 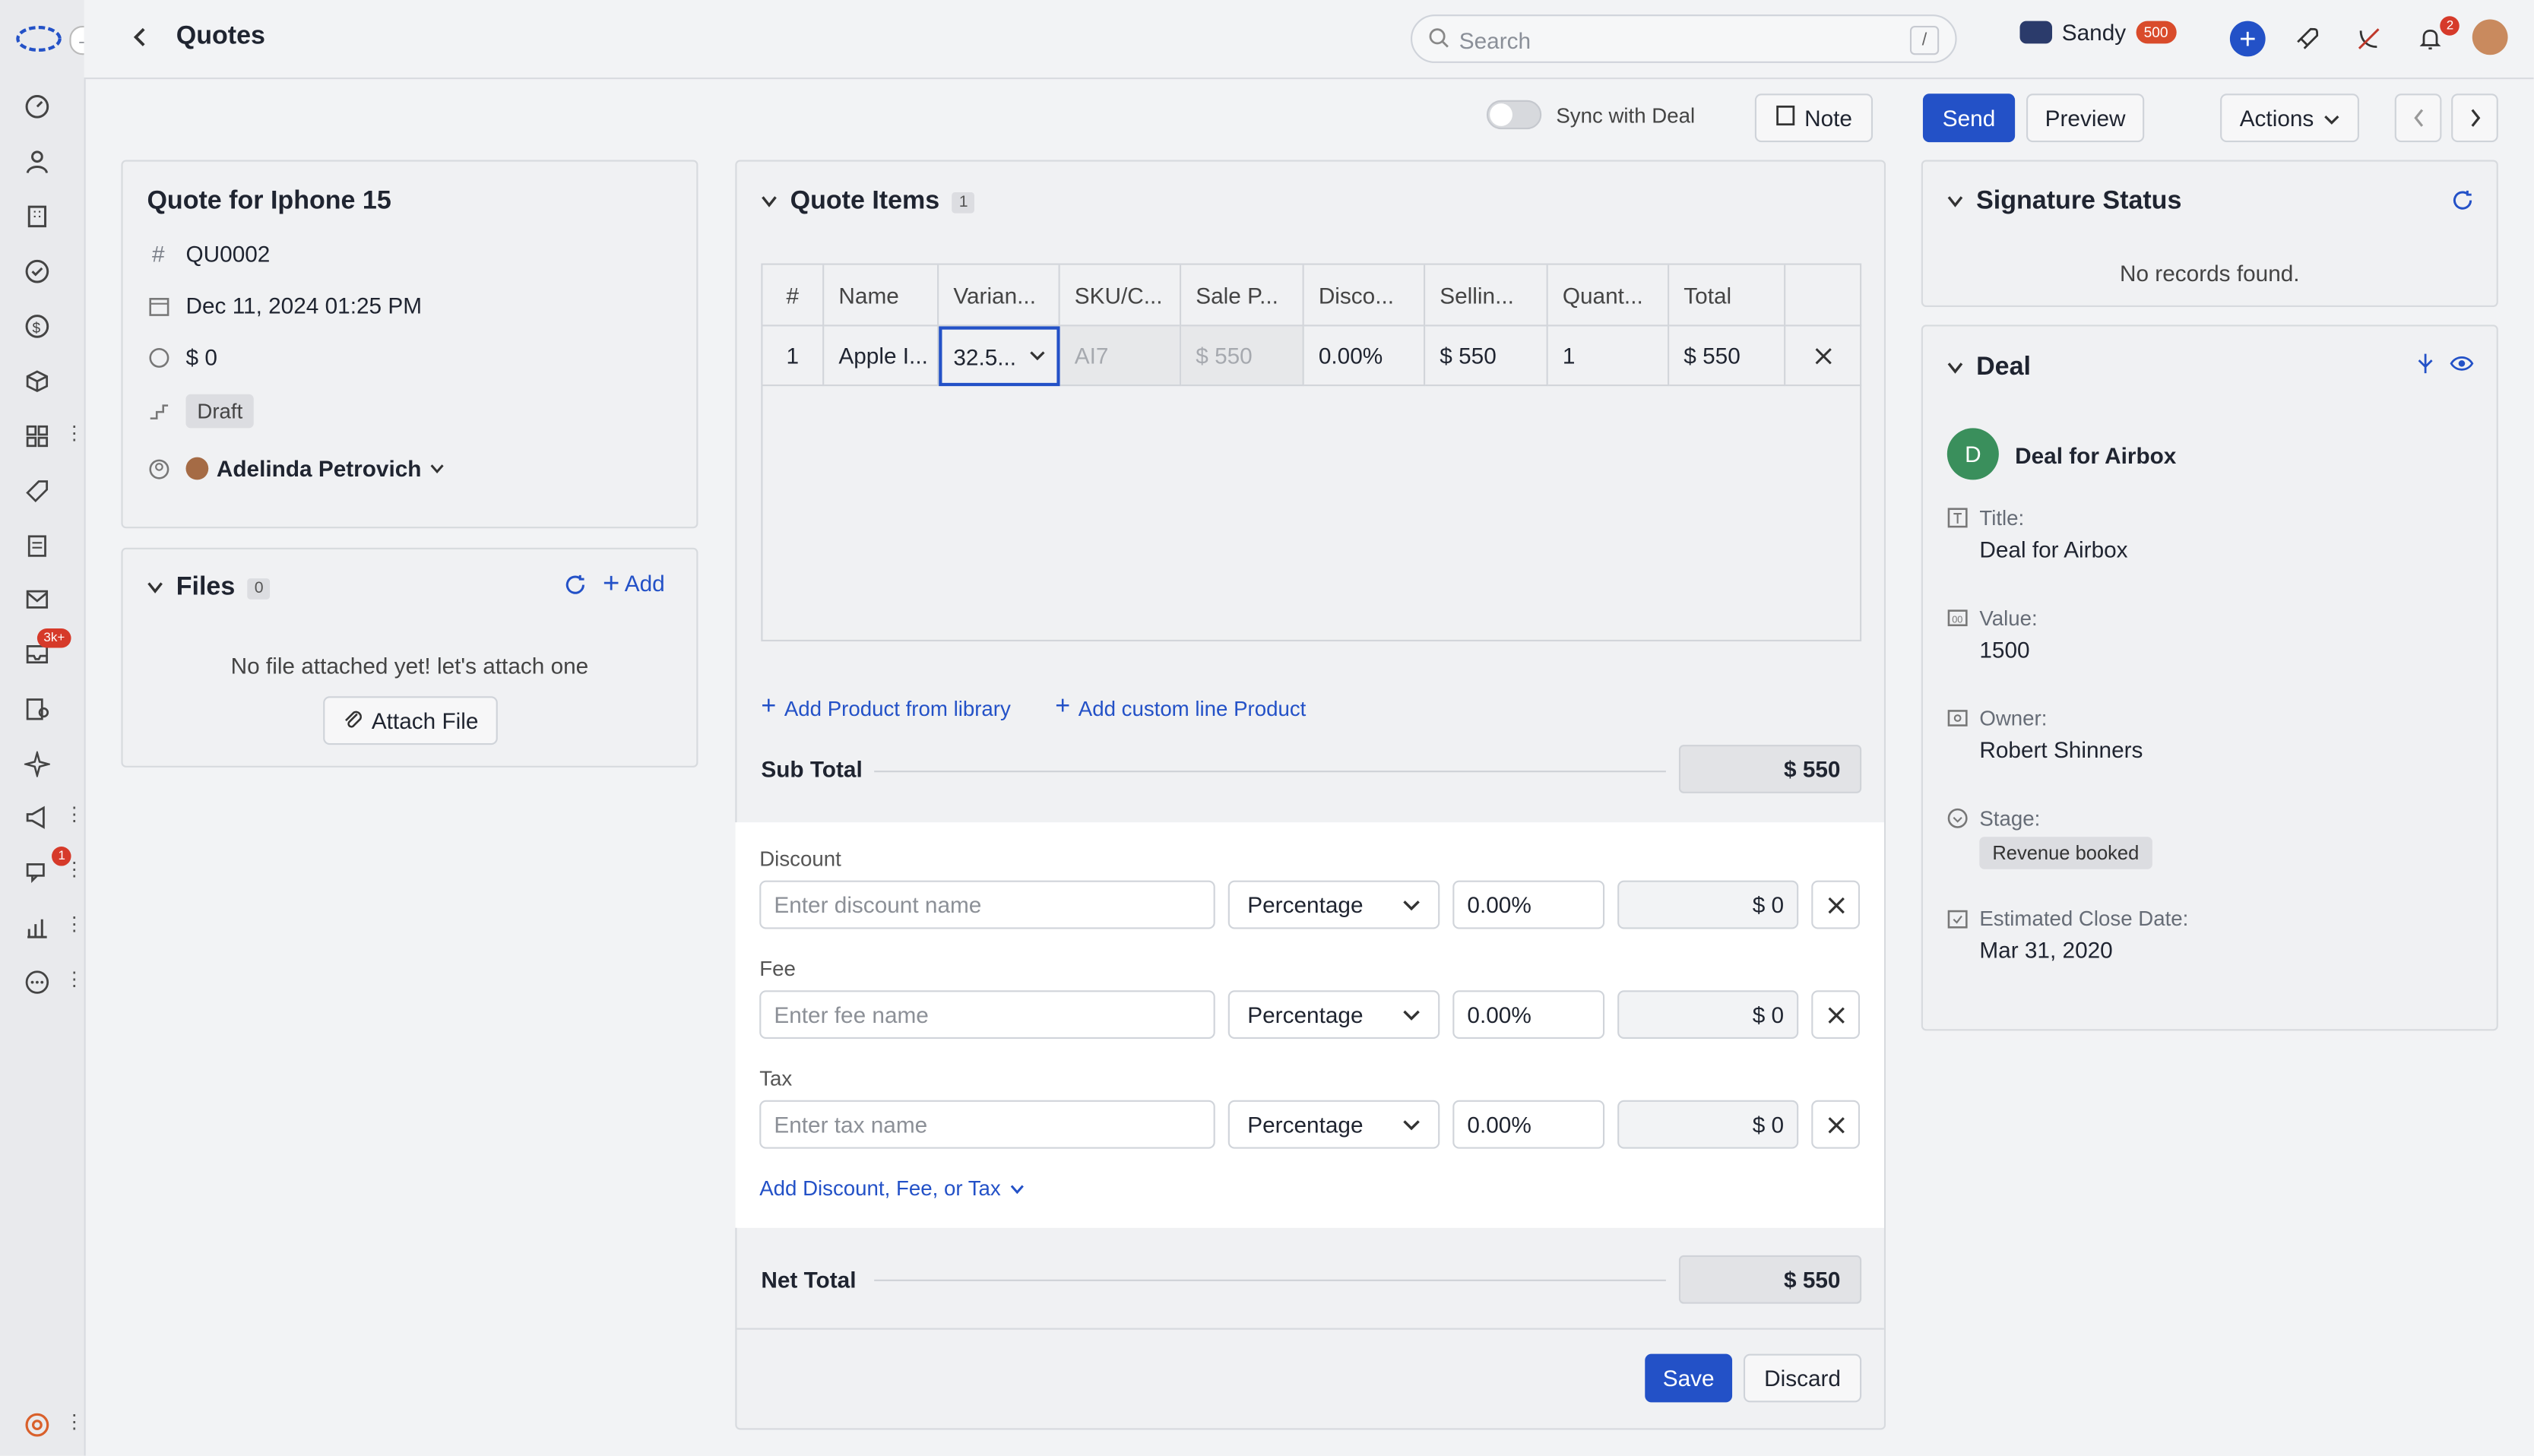 What do you see at coordinates (314, 469) in the screenshot?
I see `owner-selector: Adelinda Petrovich` at bounding box center [314, 469].